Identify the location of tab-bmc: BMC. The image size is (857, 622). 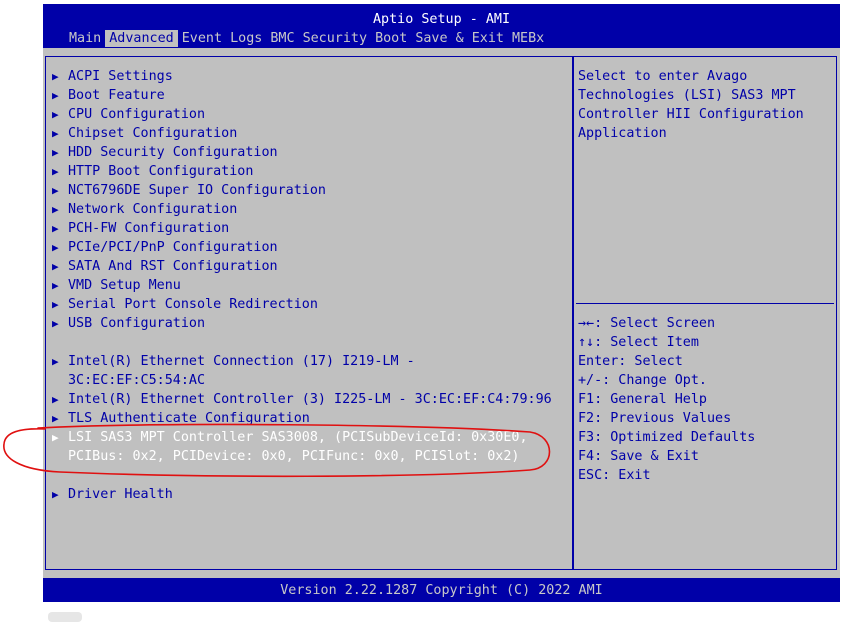
(282, 38).